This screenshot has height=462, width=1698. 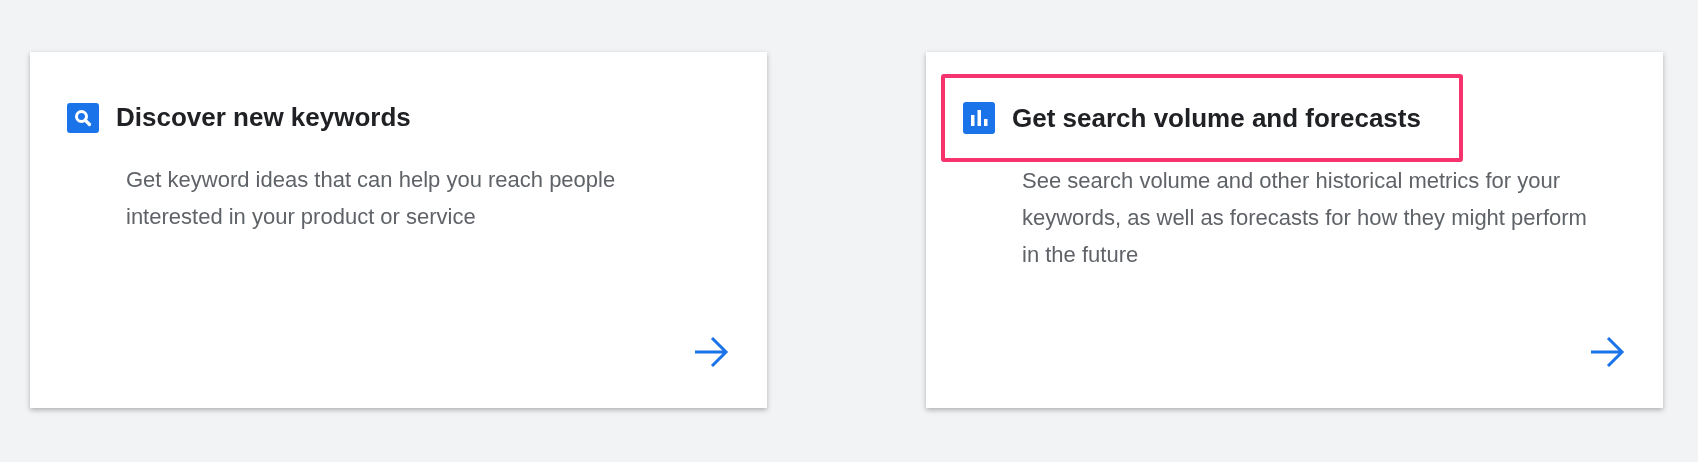 What do you see at coordinates (263, 117) in the screenshot?
I see `card-title: Discover new keywords` at bounding box center [263, 117].